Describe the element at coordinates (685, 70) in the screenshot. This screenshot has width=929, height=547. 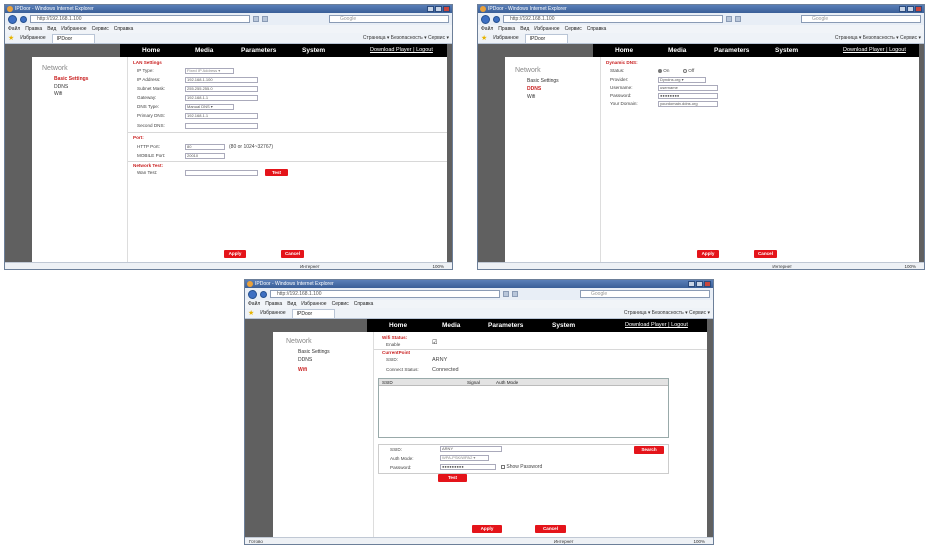
I see `radio-off` at that location.